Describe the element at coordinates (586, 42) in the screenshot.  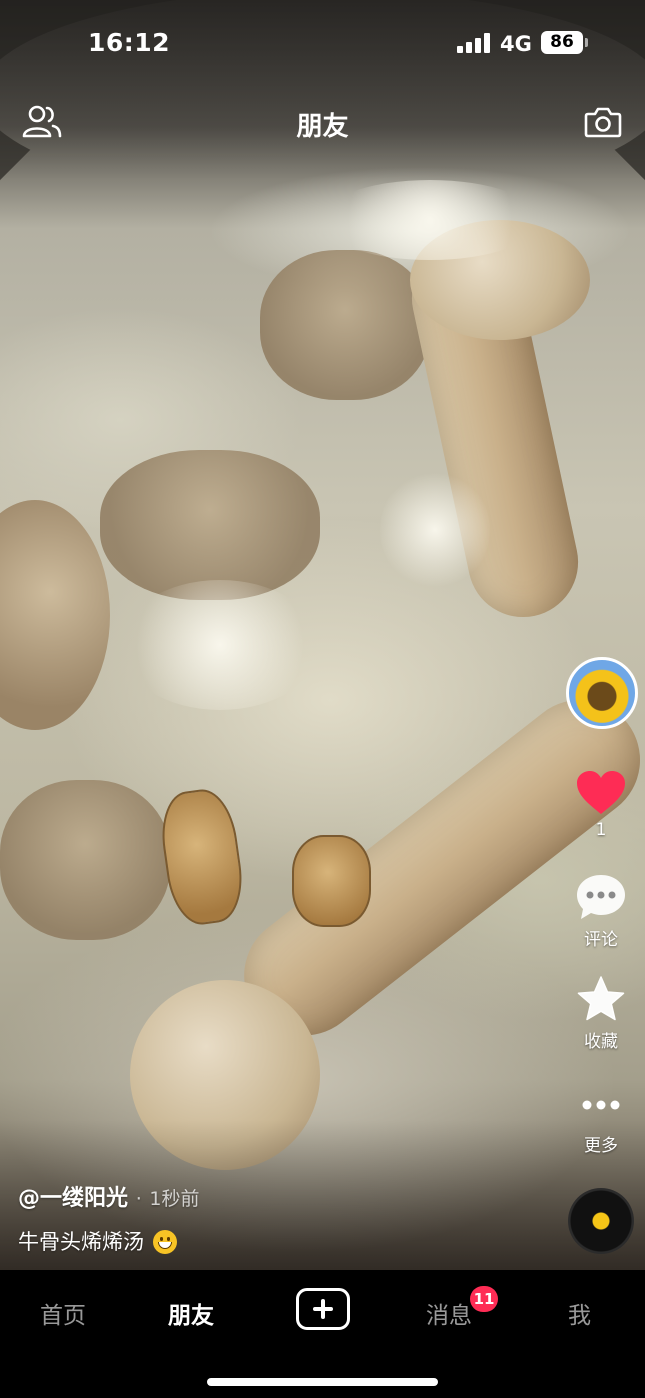
I see `battery-tip` at that location.